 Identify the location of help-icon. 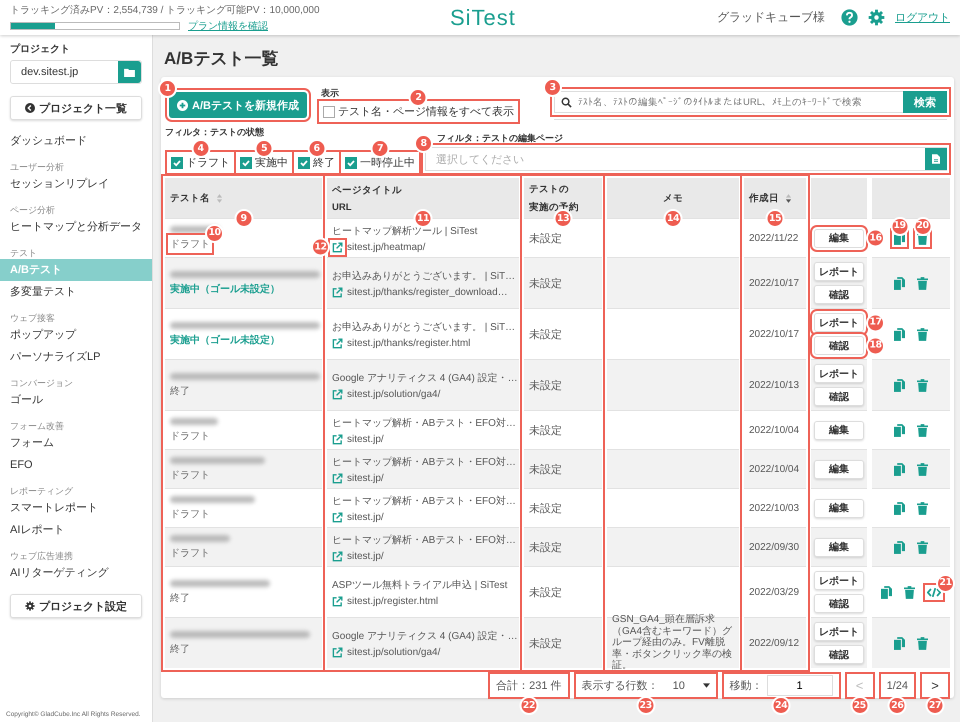
(849, 17).